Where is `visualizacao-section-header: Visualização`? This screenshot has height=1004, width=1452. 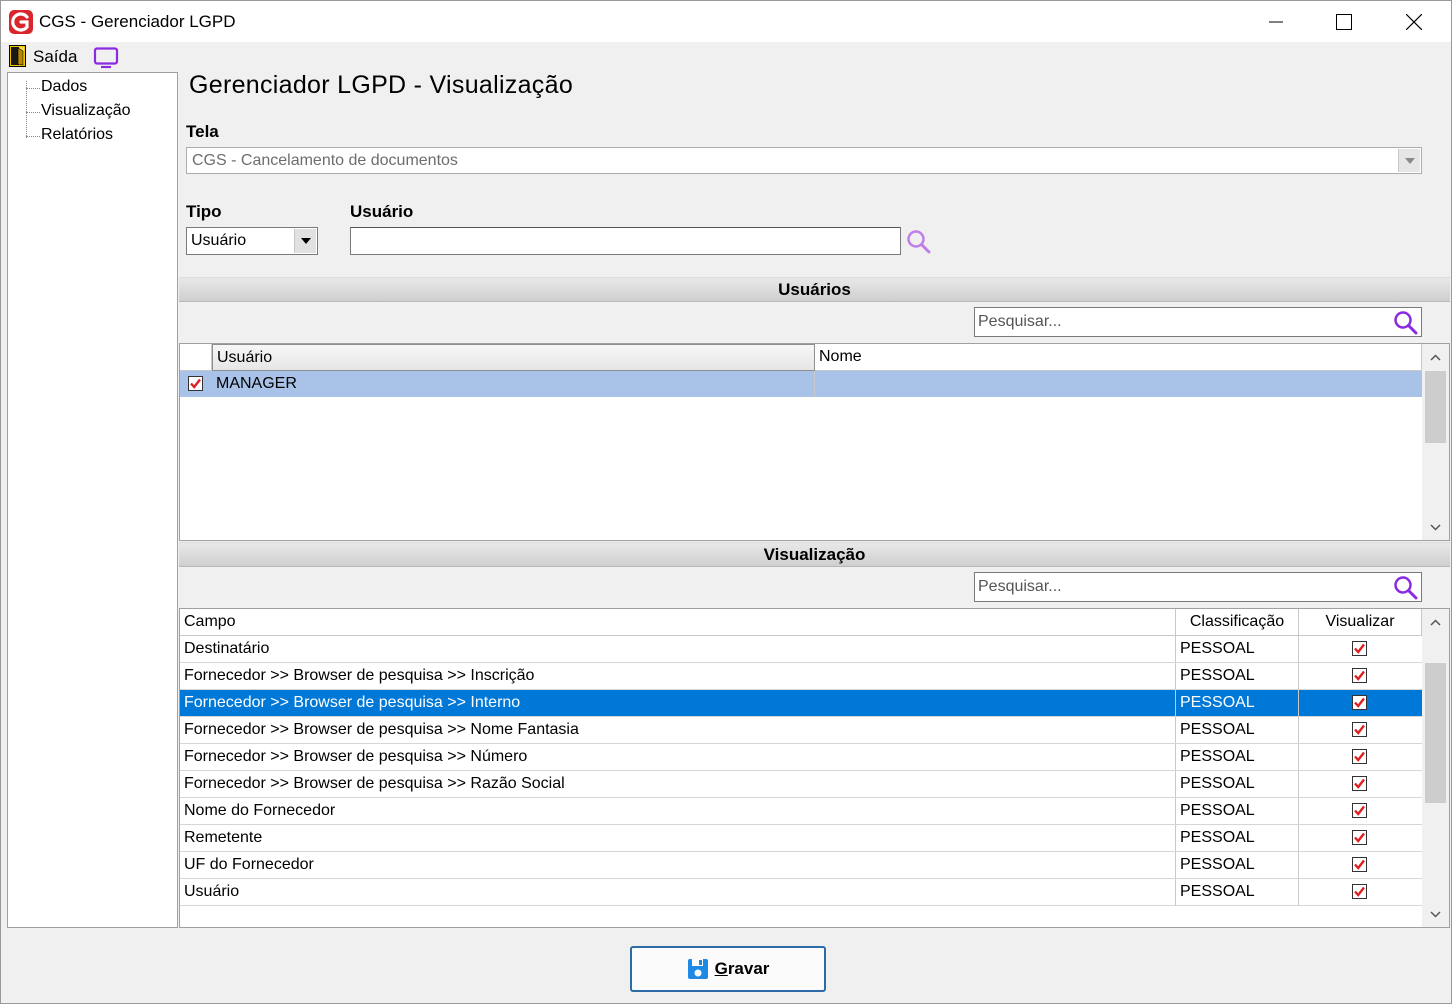
visualizacao-section-header: Visualização is located at coordinates (814, 554).